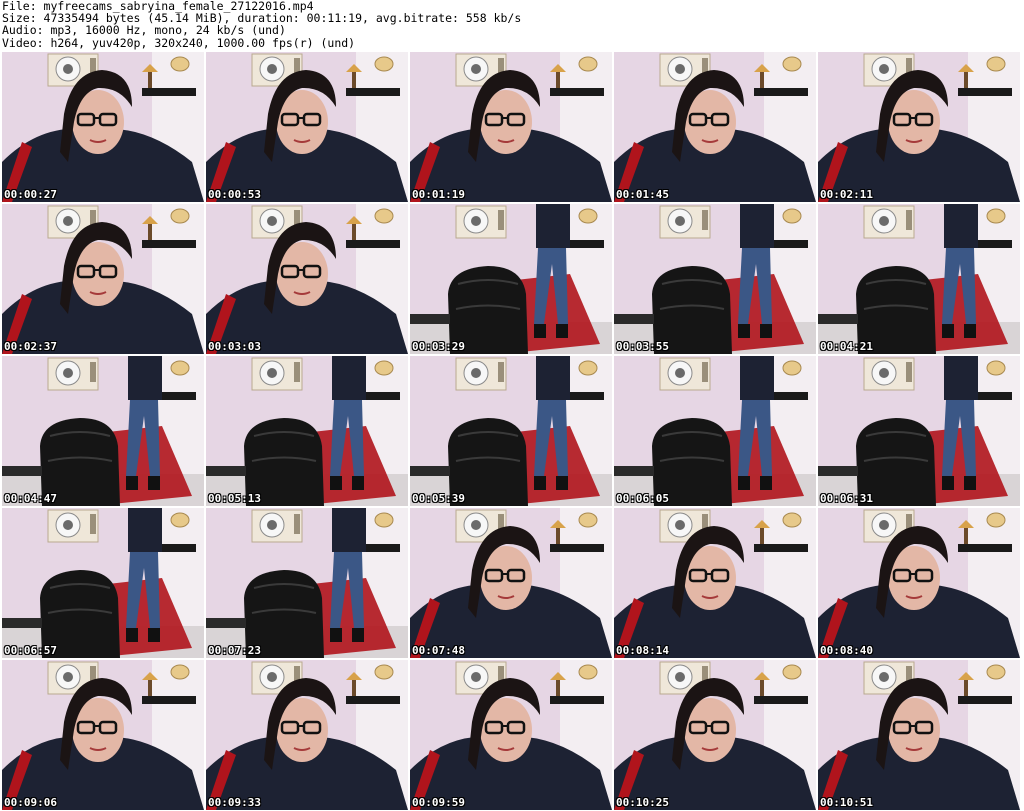 The height and width of the screenshot is (811, 1024). What do you see at coordinates (438, 802) in the screenshot?
I see `frame-timestamp: 00:09:59` at bounding box center [438, 802].